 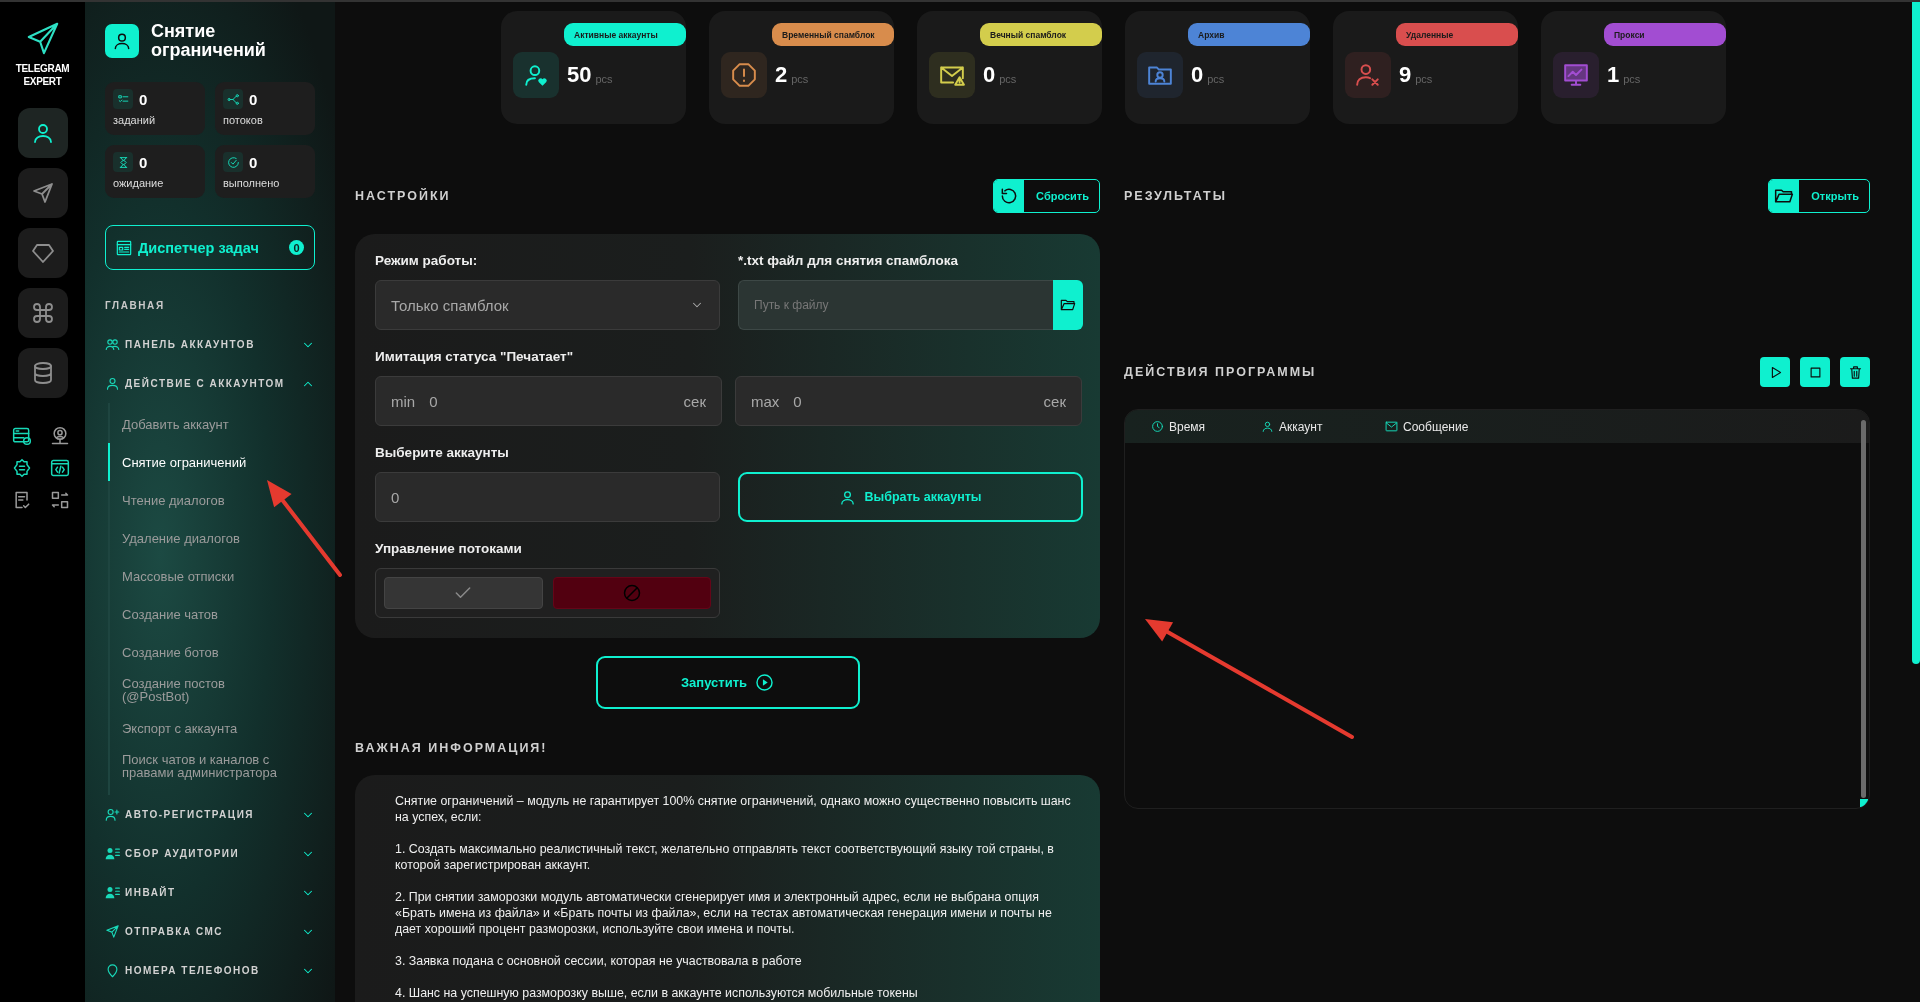 I want to click on swap-icon, so click(x=59, y=500).